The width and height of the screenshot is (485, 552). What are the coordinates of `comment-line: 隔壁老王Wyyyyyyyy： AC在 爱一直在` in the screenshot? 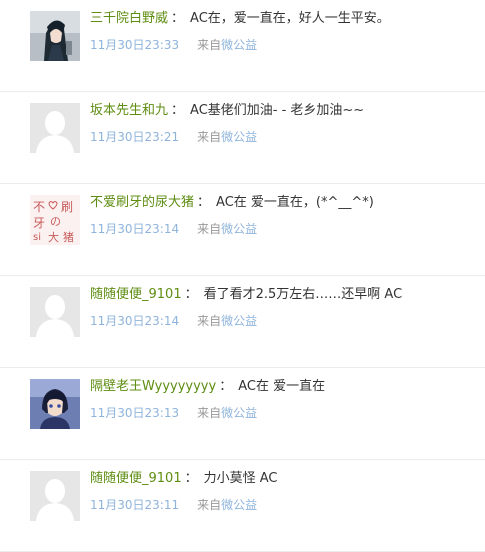 It's located at (207, 387).